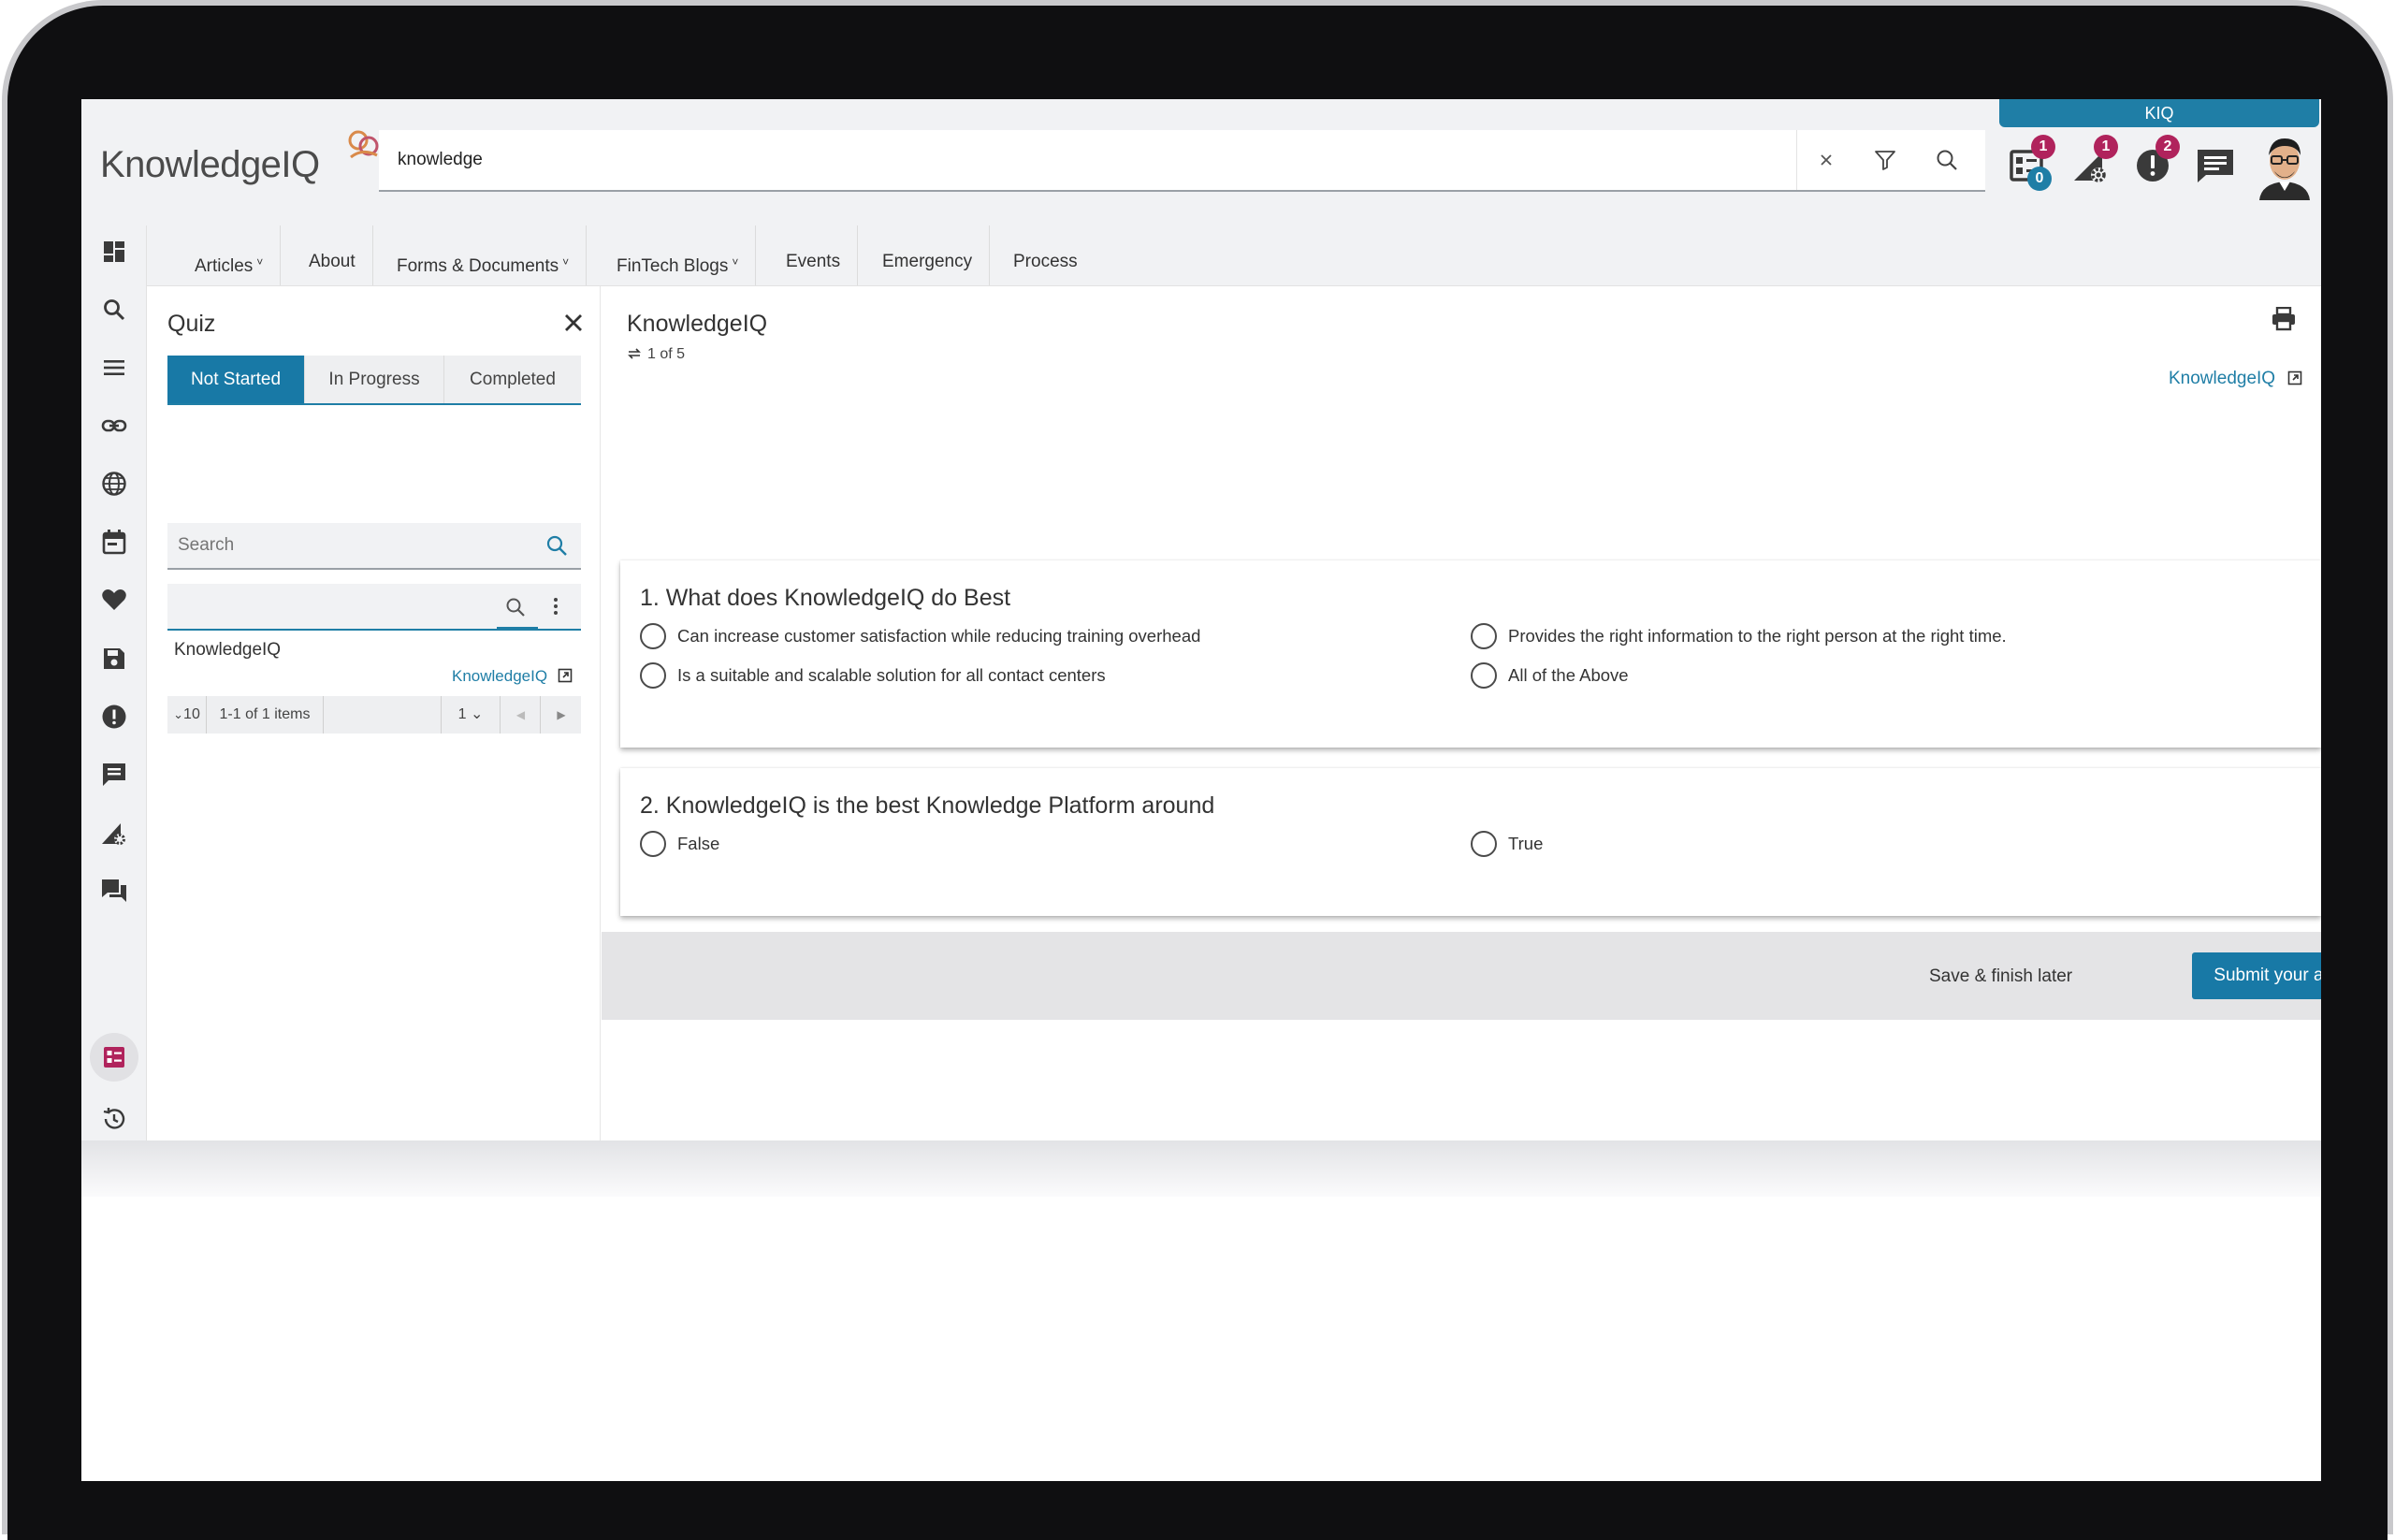 Image resolution: width=2395 pixels, height=1540 pixels. What do you see at coordinates (2043, 147) in the screenshot?
I see `quiz-badge-red: 1` at bounding box center [2043, 147].